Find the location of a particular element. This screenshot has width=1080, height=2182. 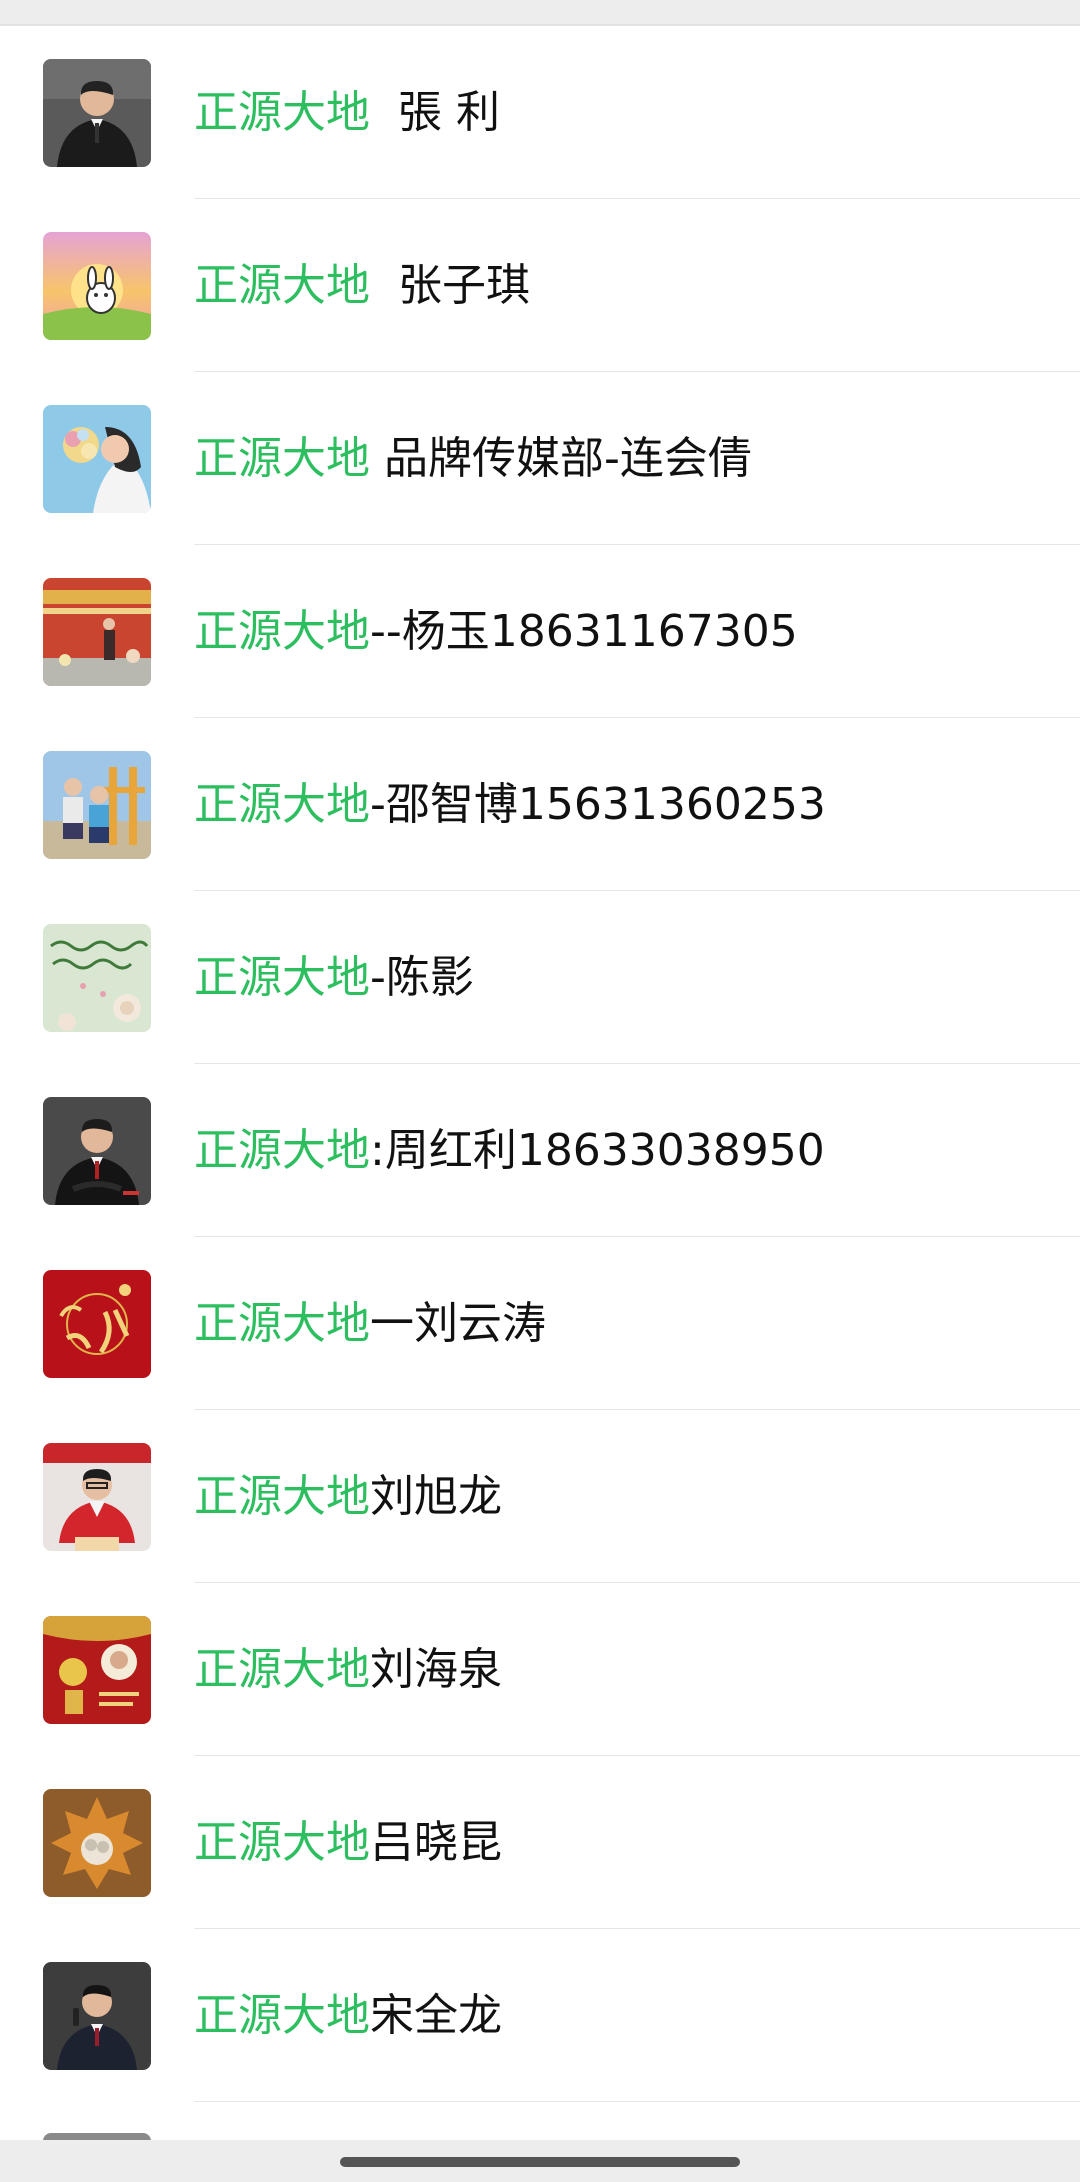

contact-name: 正源大地 張 利 is located at coordinates (347, 112).